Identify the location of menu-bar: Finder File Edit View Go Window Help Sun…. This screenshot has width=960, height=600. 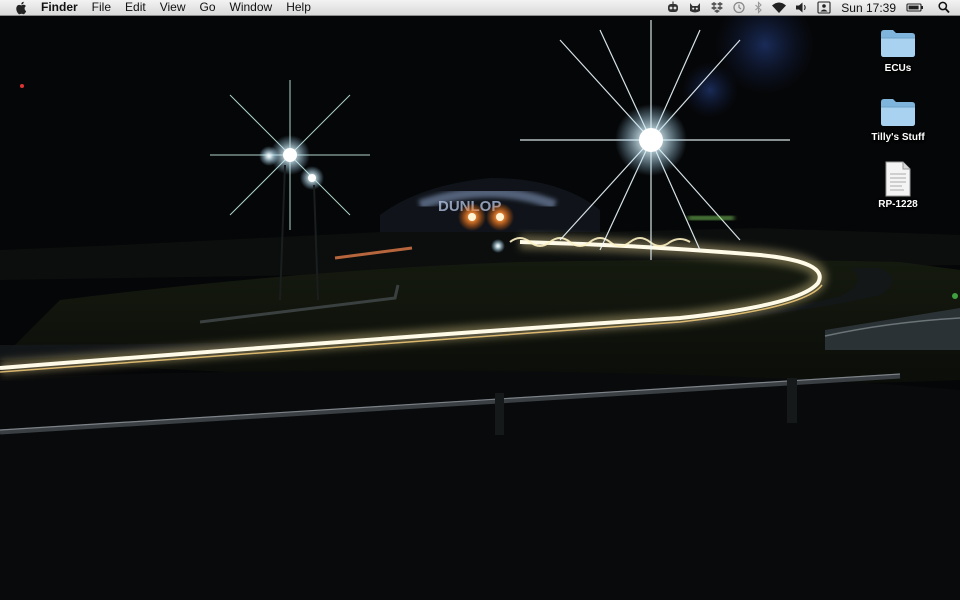
(480, 8).